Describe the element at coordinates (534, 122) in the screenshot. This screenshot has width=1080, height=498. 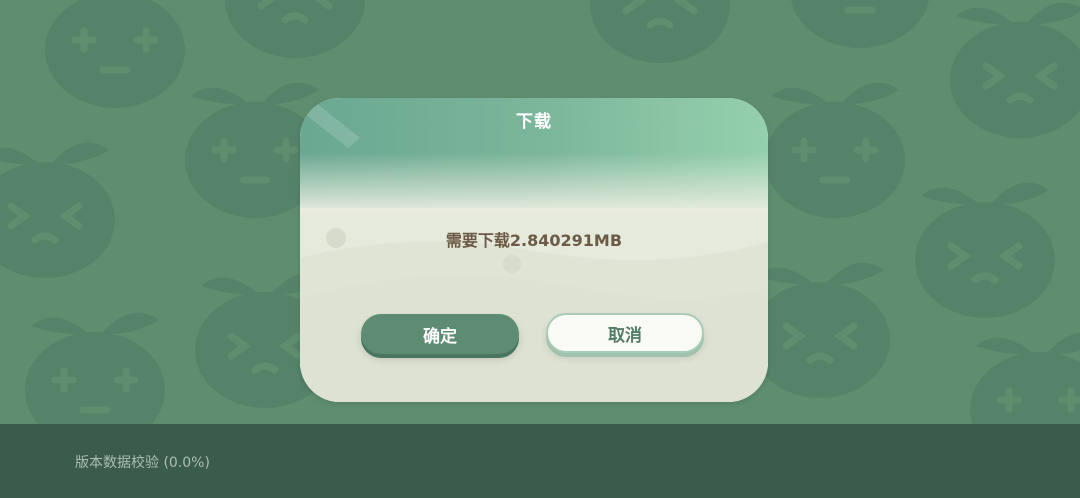
I see `dialog-title: 下载` at that location.